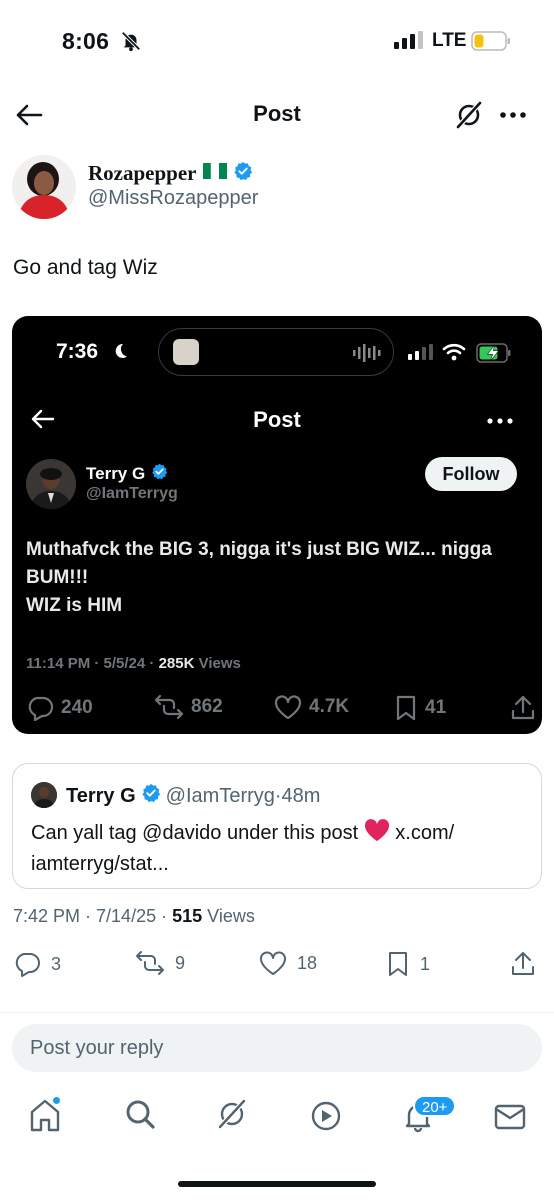 The image size is (554, 1200). I want to click on top-header: Post, so click(277, 115).